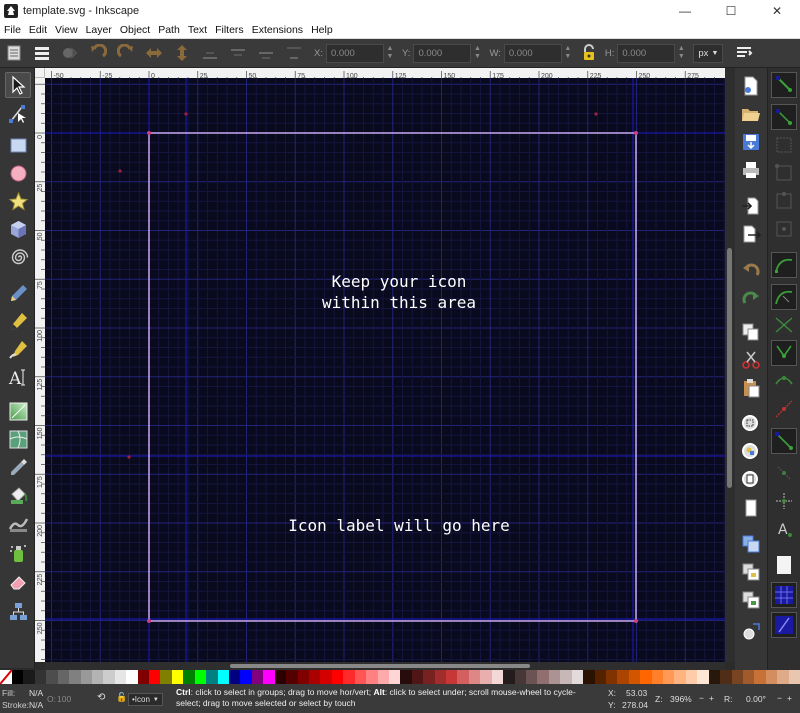 Image resolution: width=800 pixels, height=713 pixels. Describe the element at coordinates (784, 117) in the screenshot. I see `snap-bbox-icon` at that location.